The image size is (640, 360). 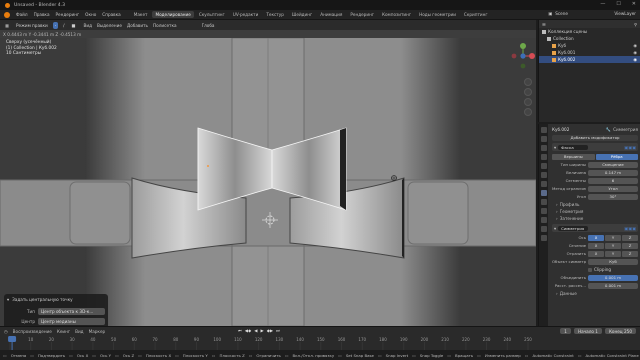 I want to click on flip-toggle: XYZ, so click(x=613, y=253).